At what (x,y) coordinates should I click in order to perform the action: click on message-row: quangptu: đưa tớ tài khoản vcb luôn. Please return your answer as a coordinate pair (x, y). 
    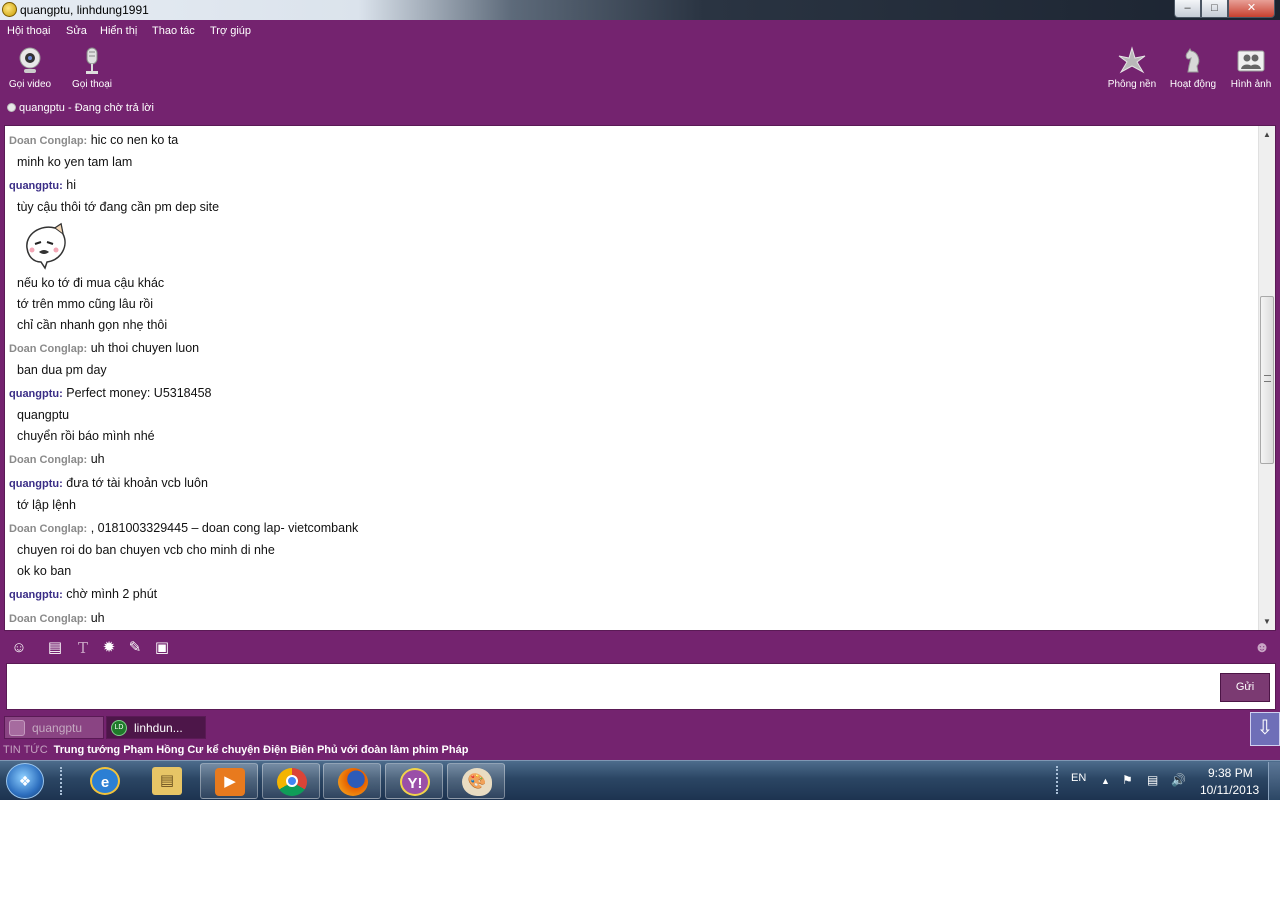
    Looking at the image, I should click on (108, 483).